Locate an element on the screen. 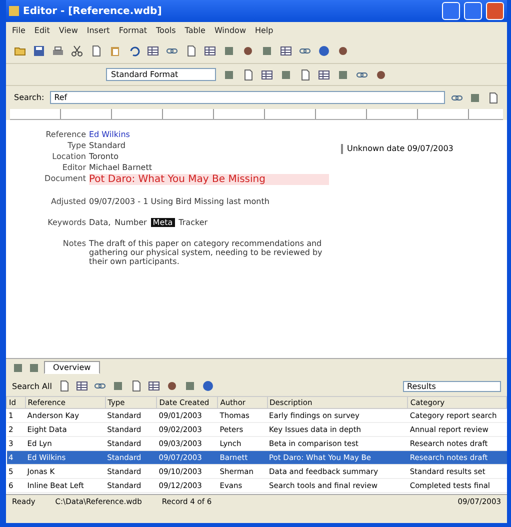 The height and width of the screenshot is (527, 511). folder-icon is located at coordinates (20, 51).